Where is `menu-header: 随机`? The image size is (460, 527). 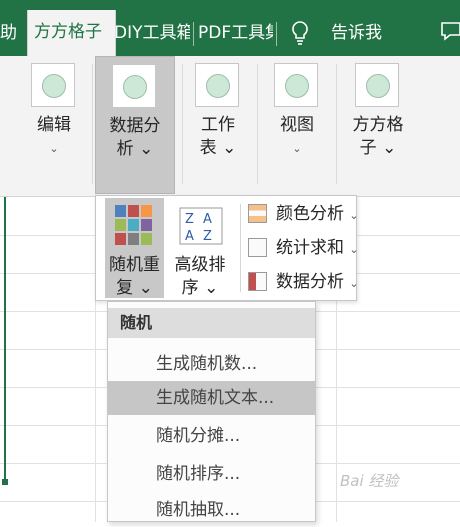
menu-header: 随机 is located at coordinates (211, 323).